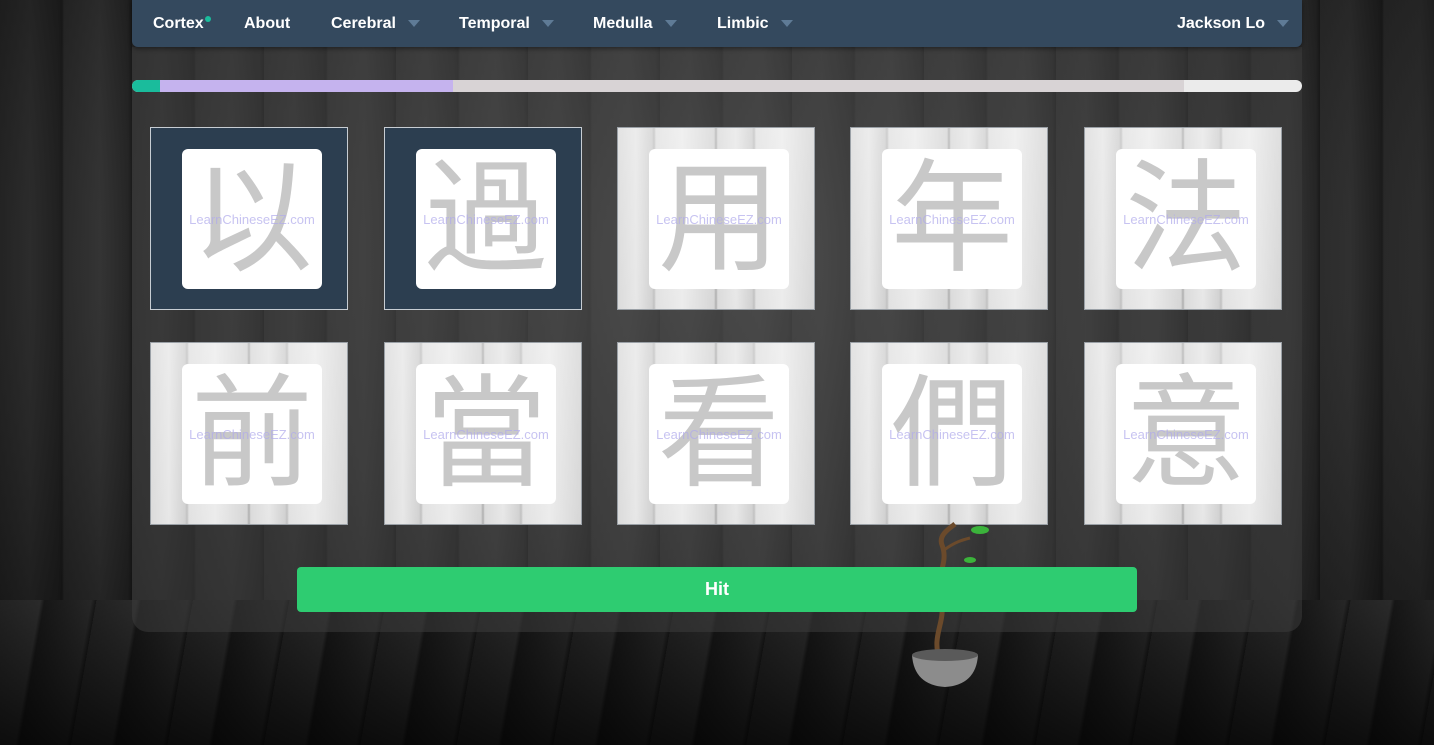  Describe the element at coordinates (494, 23) in the screenshot. I see `nav-item-label: Temporal` at that location.